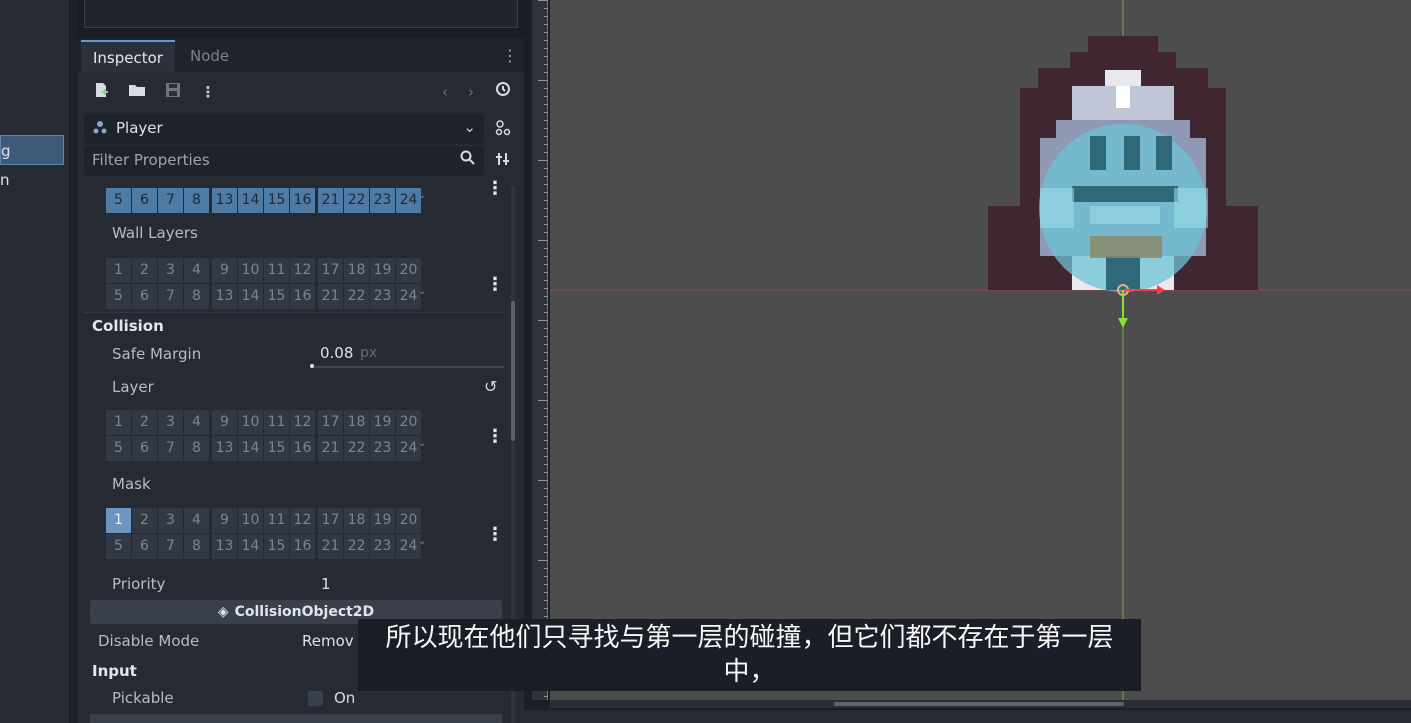  I want to click on floor-layers-grid: 5 6 7 8 13 14 15 16 21 22 23 24 ⌄, so click(266, 197).